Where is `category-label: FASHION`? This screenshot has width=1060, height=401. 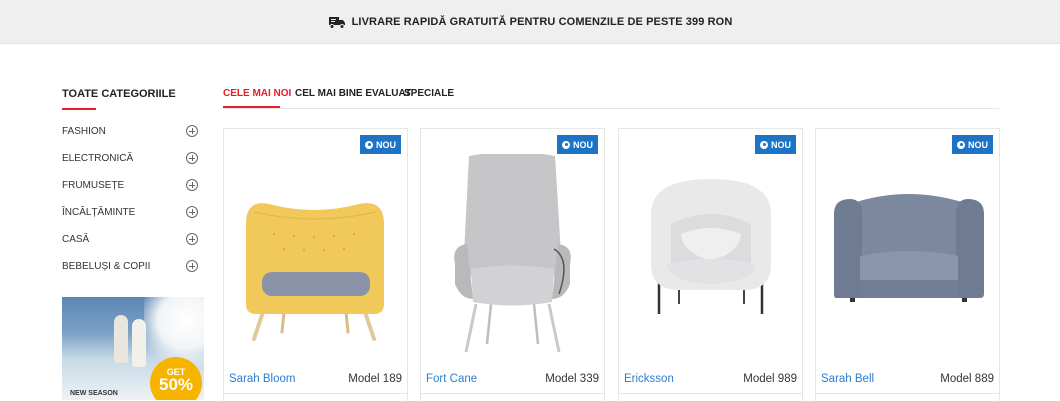
category-label: FASHION is located at coordinates (84, 131).